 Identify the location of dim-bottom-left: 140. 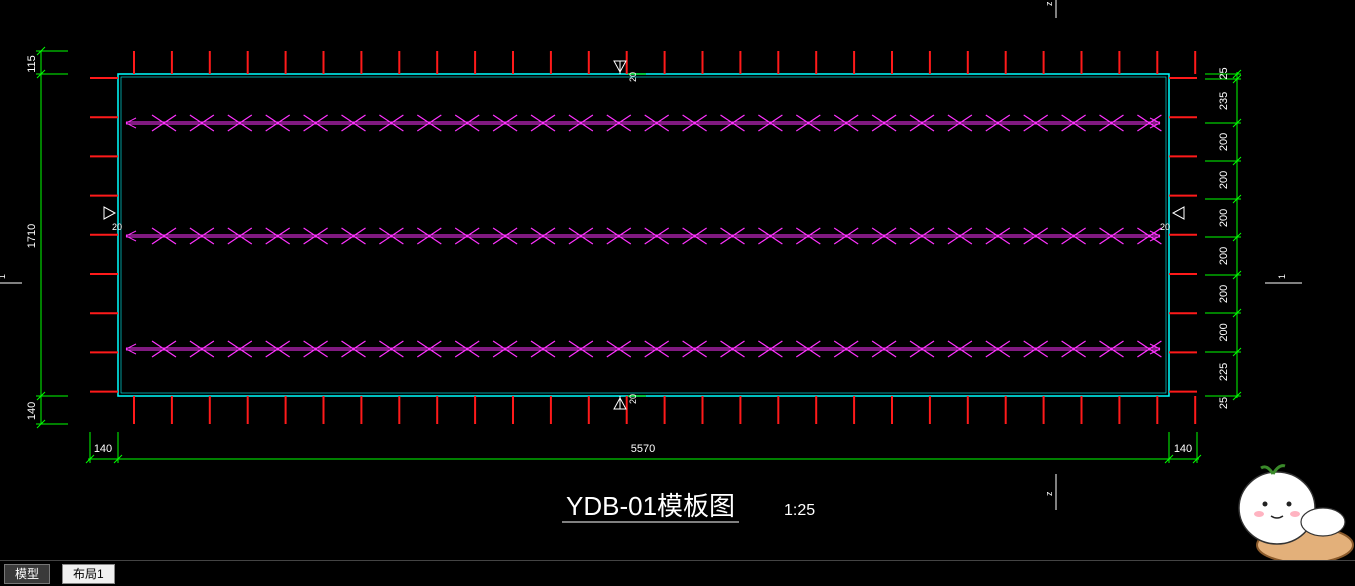
(103, 449).